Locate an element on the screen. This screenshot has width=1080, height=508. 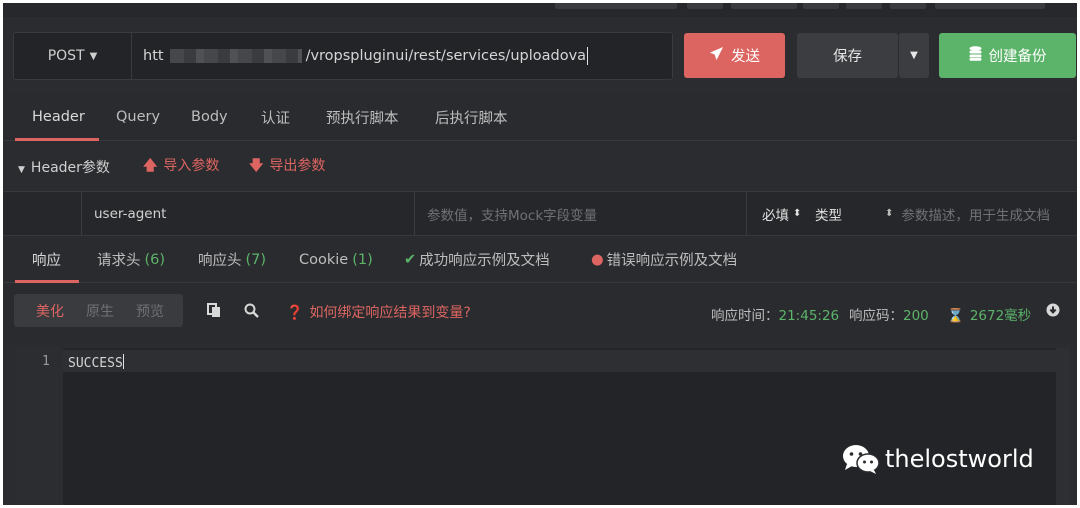
paper-plane-icon is located at coordinates (716, 55).